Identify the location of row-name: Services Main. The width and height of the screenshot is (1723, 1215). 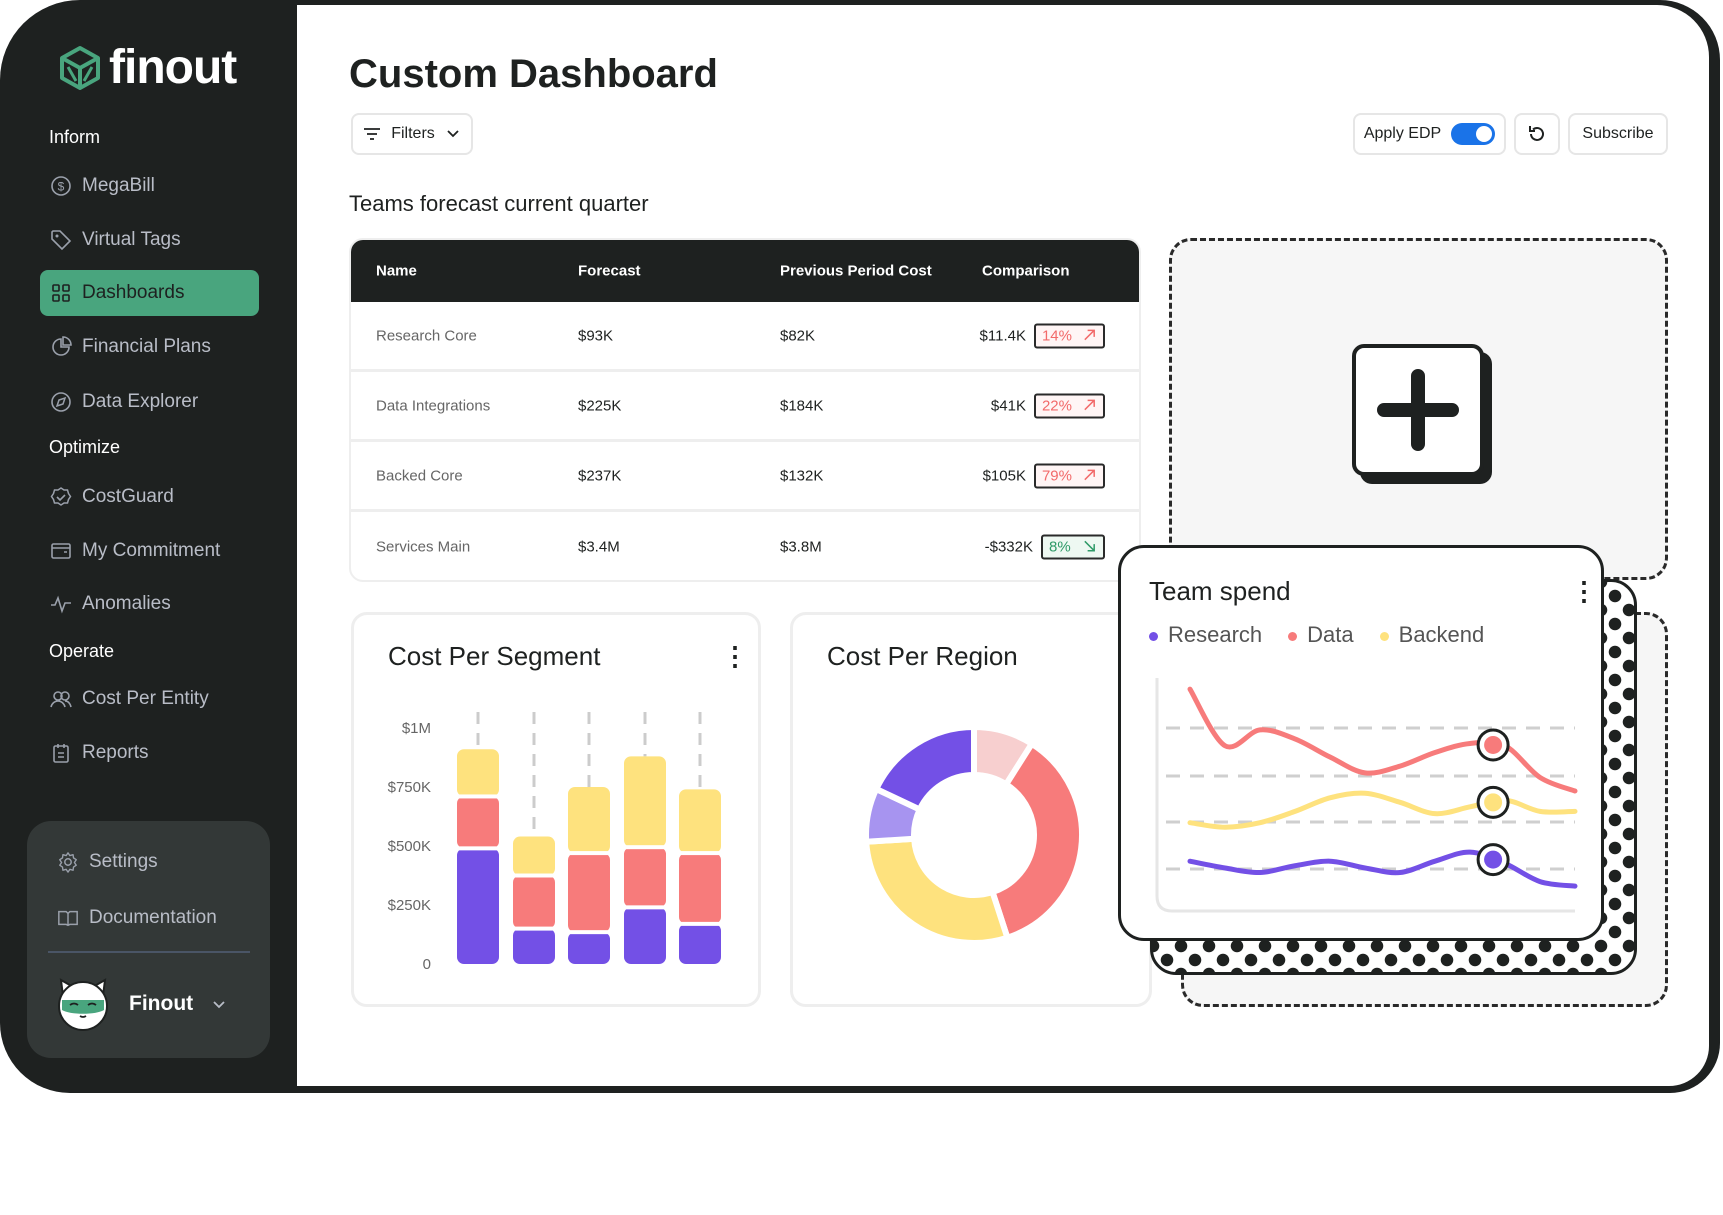
(423, 547).